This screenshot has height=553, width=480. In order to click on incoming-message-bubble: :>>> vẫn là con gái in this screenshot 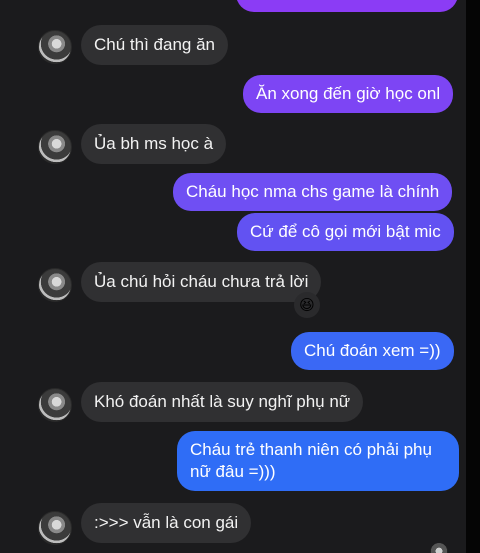, I will do `click(166, 523)`.